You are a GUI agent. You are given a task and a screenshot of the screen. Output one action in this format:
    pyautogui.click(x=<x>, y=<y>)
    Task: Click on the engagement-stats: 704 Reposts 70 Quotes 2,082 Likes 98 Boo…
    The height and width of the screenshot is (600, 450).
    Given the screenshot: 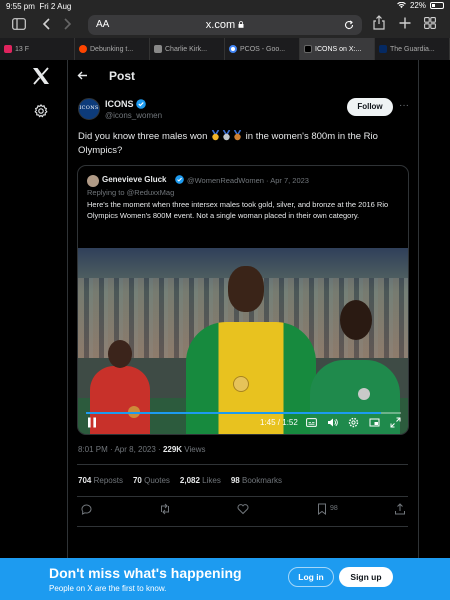 What is the action you would take?
    pyautogui.click(x=180, y=480)
    